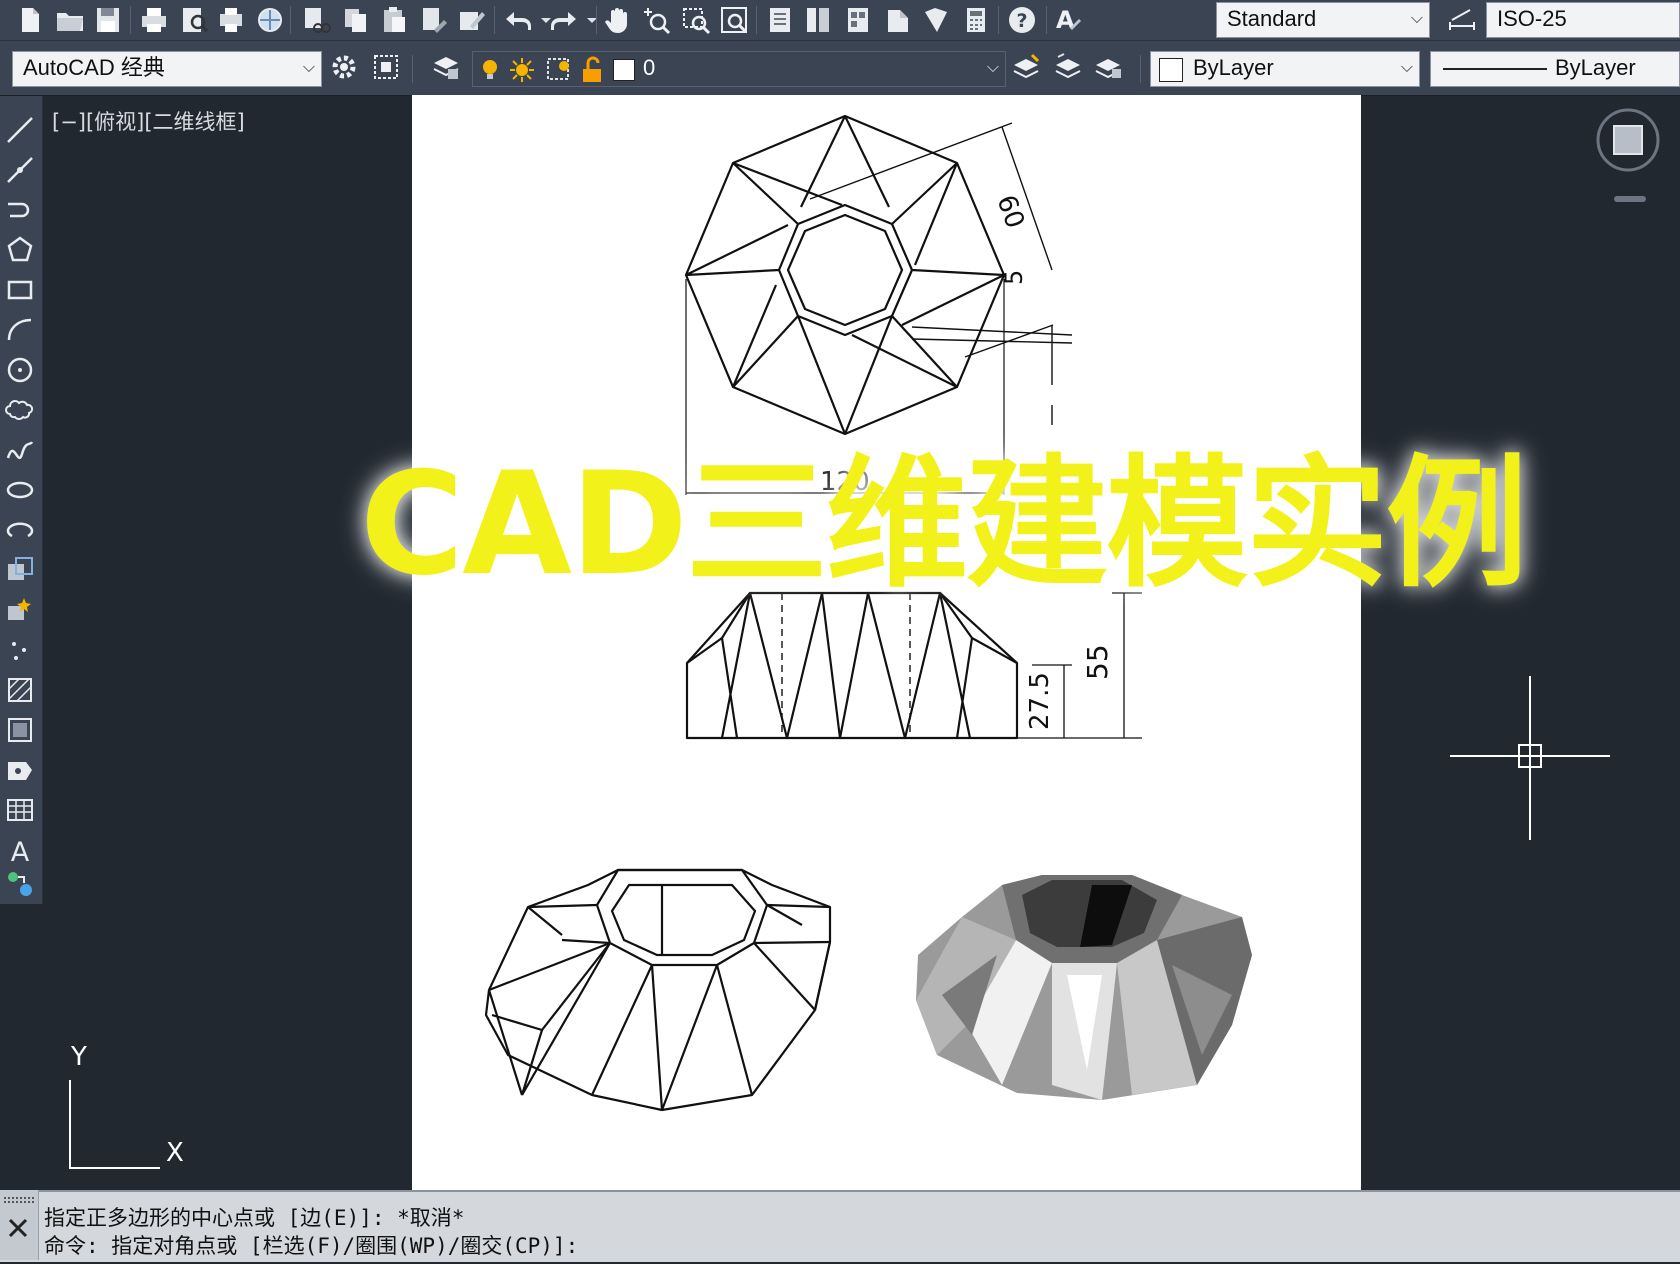 This screenshot has width=1680, height=1264. Describe the element at coordinates (20, 130) in the screenshot. I see `line-tool-icon` at that location.